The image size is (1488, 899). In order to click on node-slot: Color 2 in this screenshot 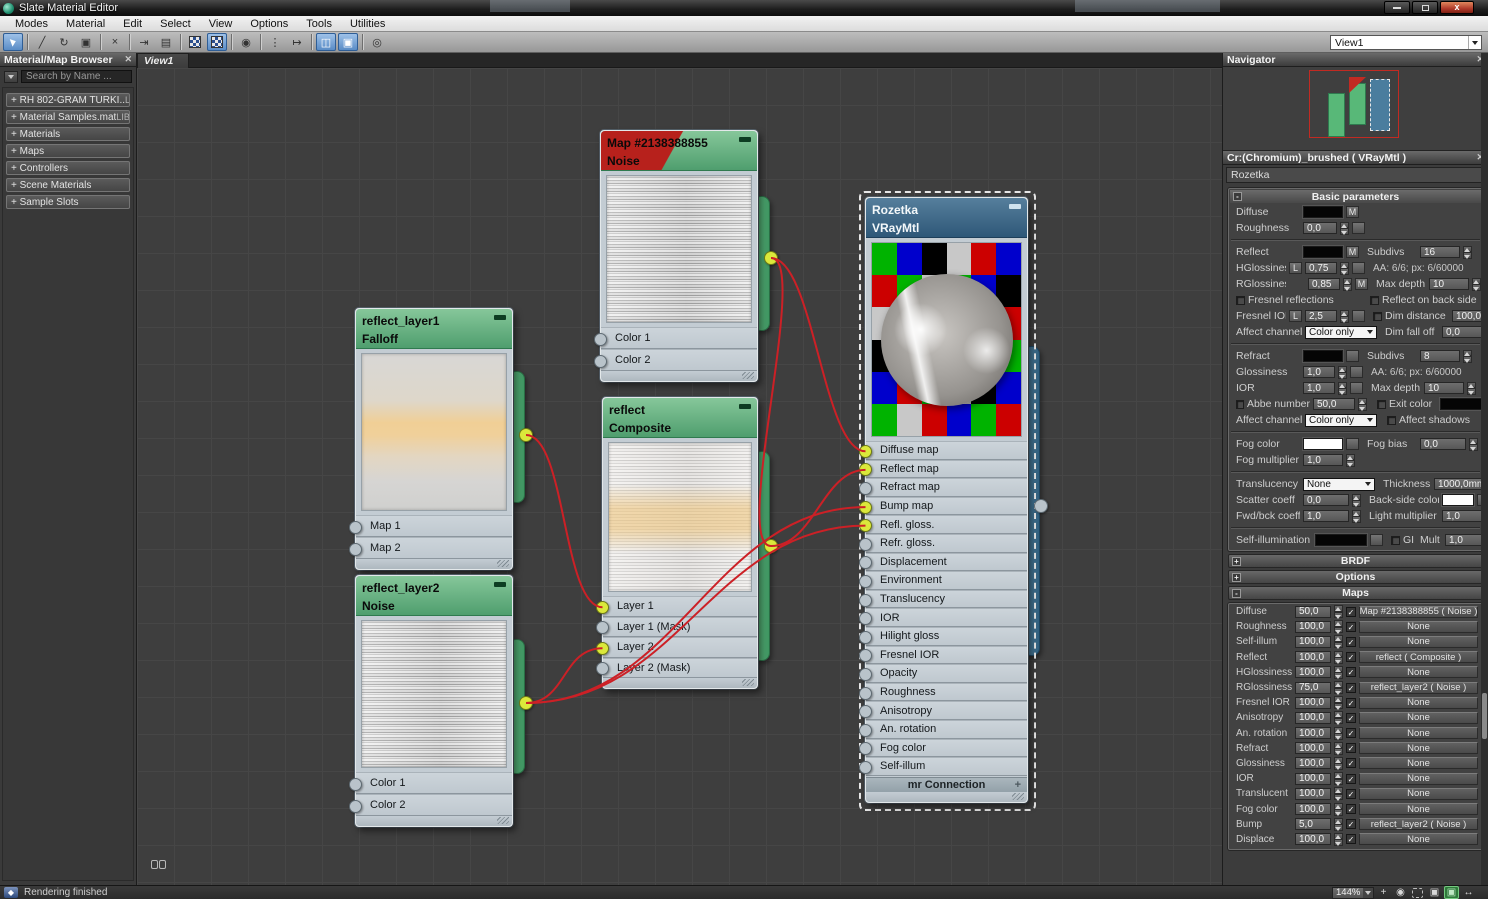, I will do `click(675, 360)`.